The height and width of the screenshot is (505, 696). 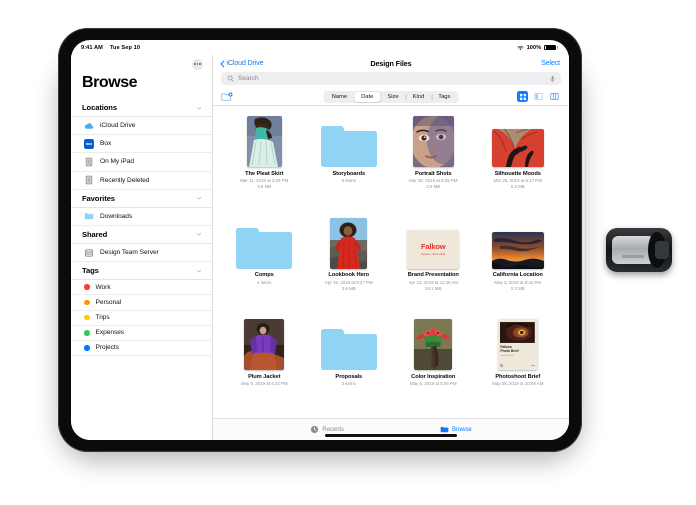 What do you see at coordinates (433, 288) in the screenshot?
I see `file-size: 54.1 MB` at bounding box center [433, 288].